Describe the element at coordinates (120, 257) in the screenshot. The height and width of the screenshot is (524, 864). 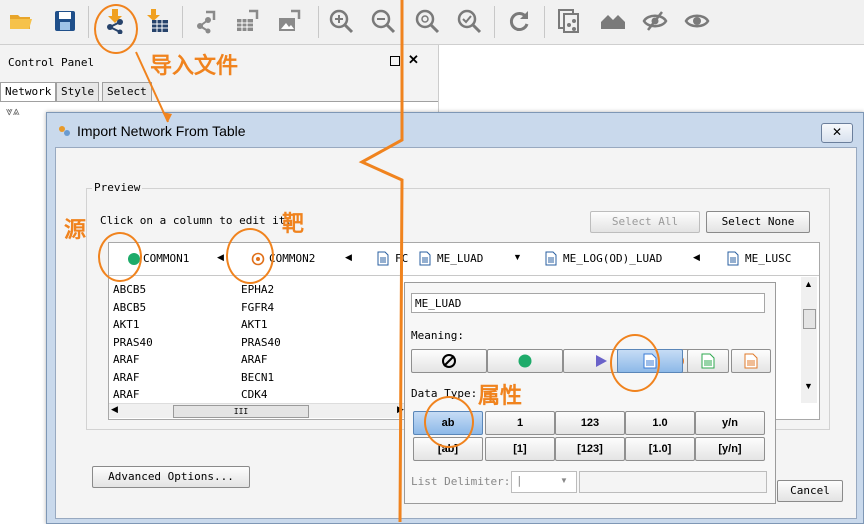
I see `annotation-circle-source` at that location.